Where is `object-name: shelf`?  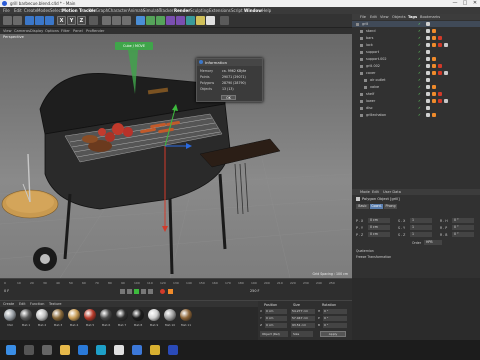 object-name: shelf is located at coordinates (370, 94).